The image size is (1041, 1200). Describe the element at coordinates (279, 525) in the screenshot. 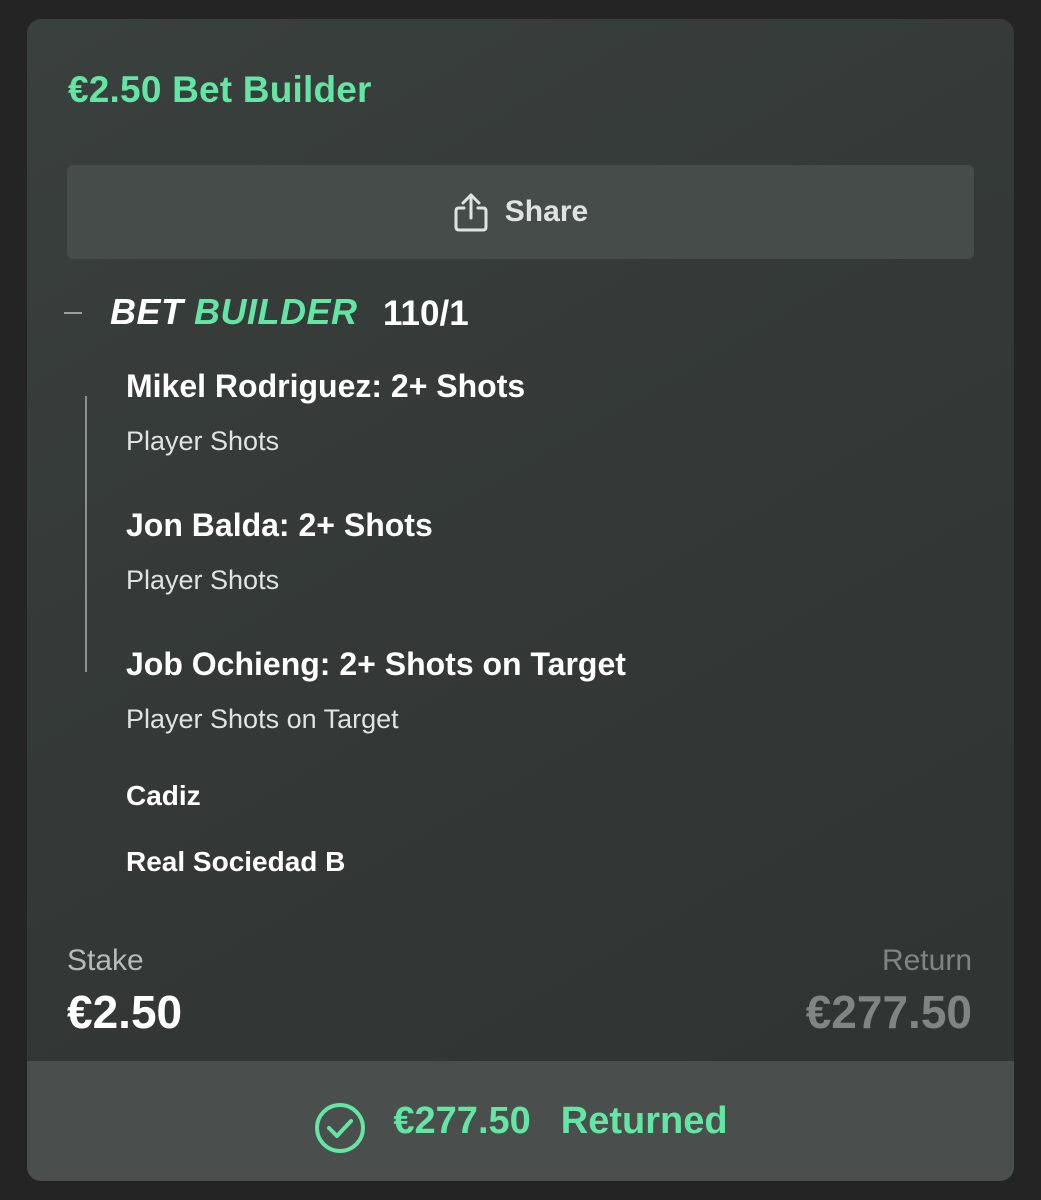

I see `selection-title: Jon Balda: 2+ Shots` at that location.